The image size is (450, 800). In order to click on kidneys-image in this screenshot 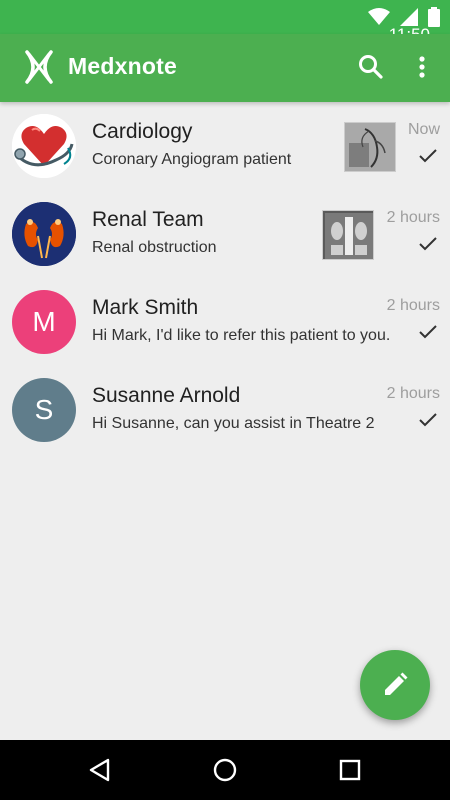, I will do `click(44, 234)`.